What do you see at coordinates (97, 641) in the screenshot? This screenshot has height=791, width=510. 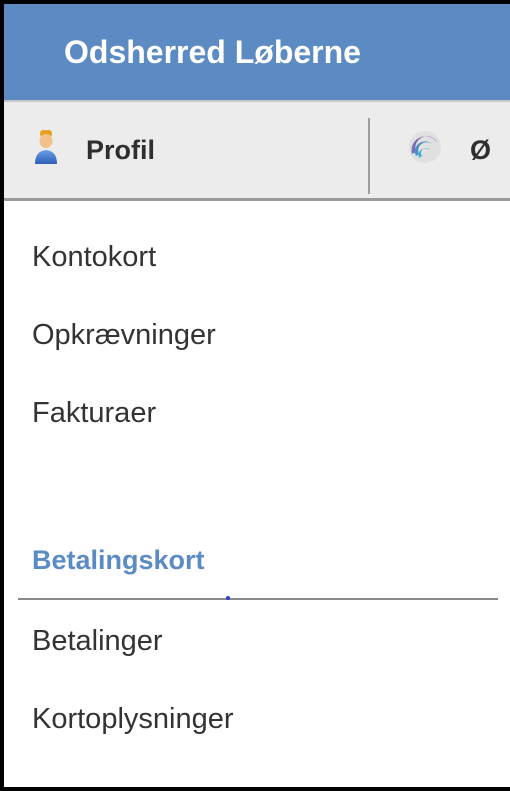 I see `menu-item-betalinger: Betalinger` at bounding box center [97, 641].